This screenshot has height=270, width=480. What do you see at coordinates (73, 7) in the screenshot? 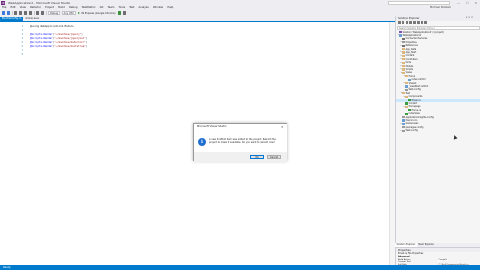
I see `menu-item-debug: Debug` at bounding box center [73, 7].